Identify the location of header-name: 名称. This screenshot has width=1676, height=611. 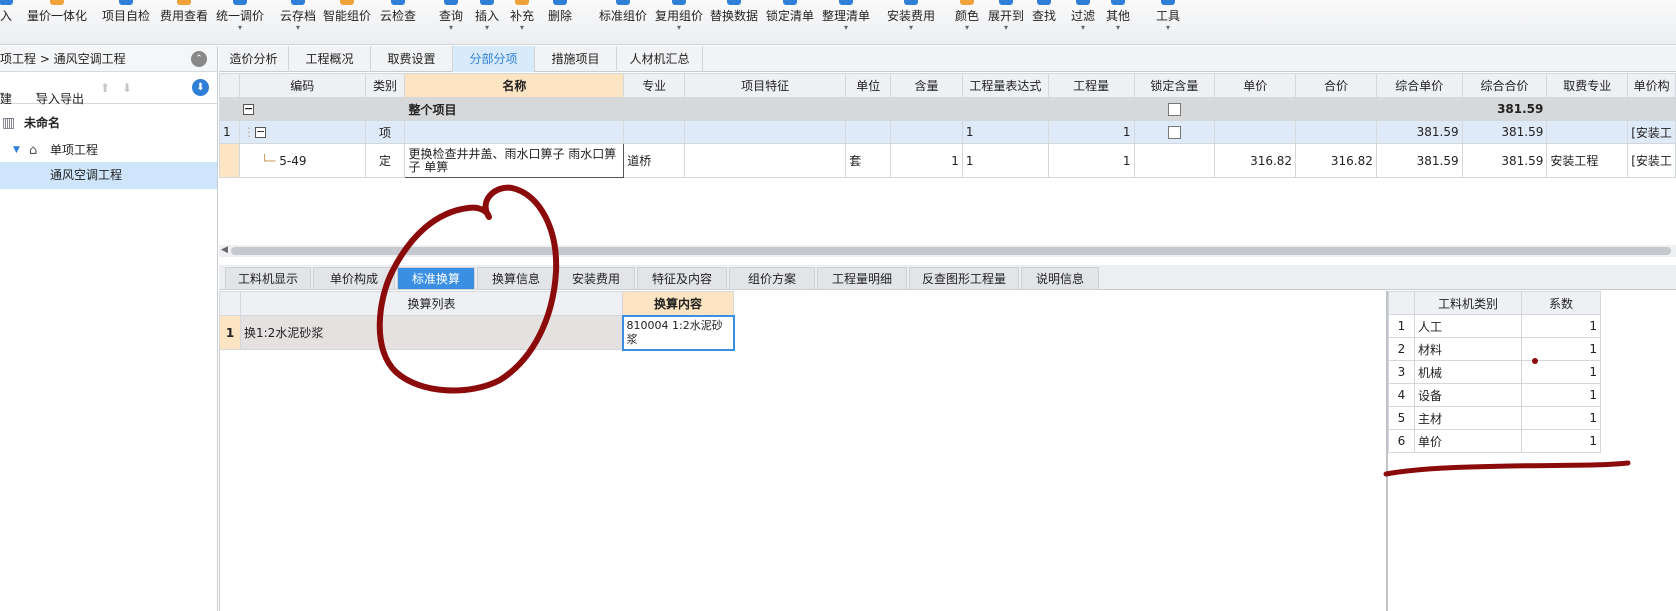
(514, 85).